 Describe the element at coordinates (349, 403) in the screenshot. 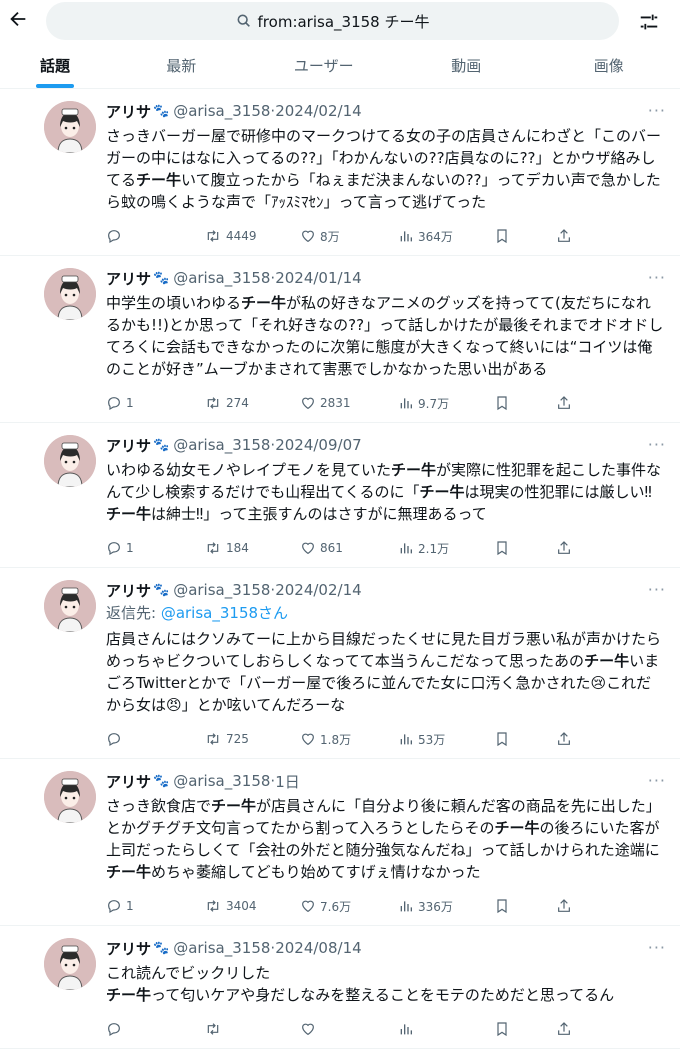

I see `like-button: 2831` at that location.